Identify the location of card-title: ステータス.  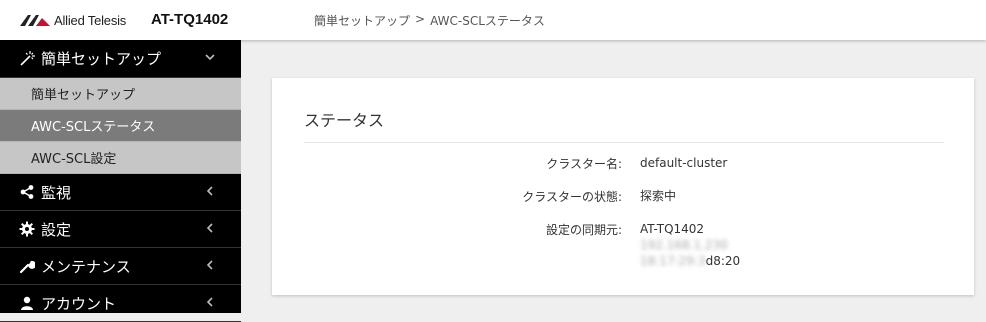
(344, 120).